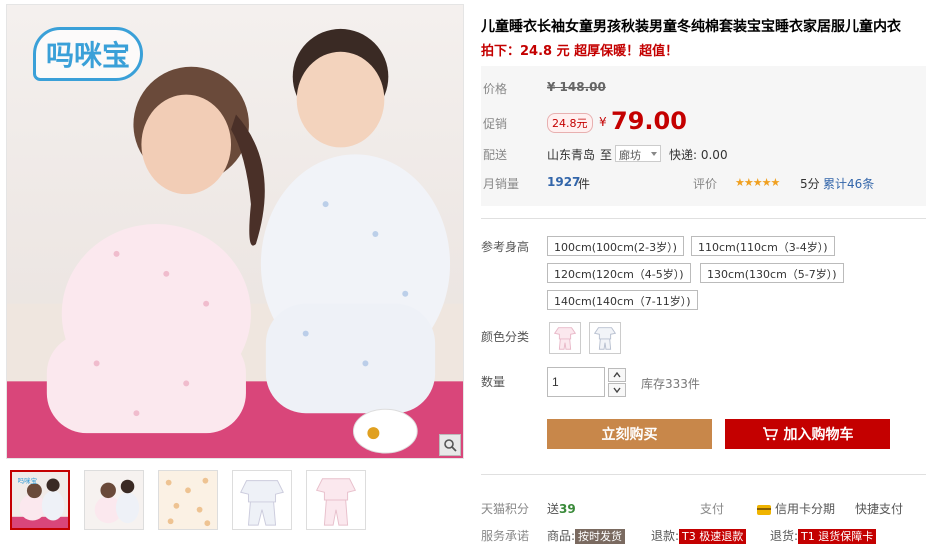  Describe the element at coordinates (629, 434) in the screenshot. I see `buy-now-button: 立刻购买` at that location.